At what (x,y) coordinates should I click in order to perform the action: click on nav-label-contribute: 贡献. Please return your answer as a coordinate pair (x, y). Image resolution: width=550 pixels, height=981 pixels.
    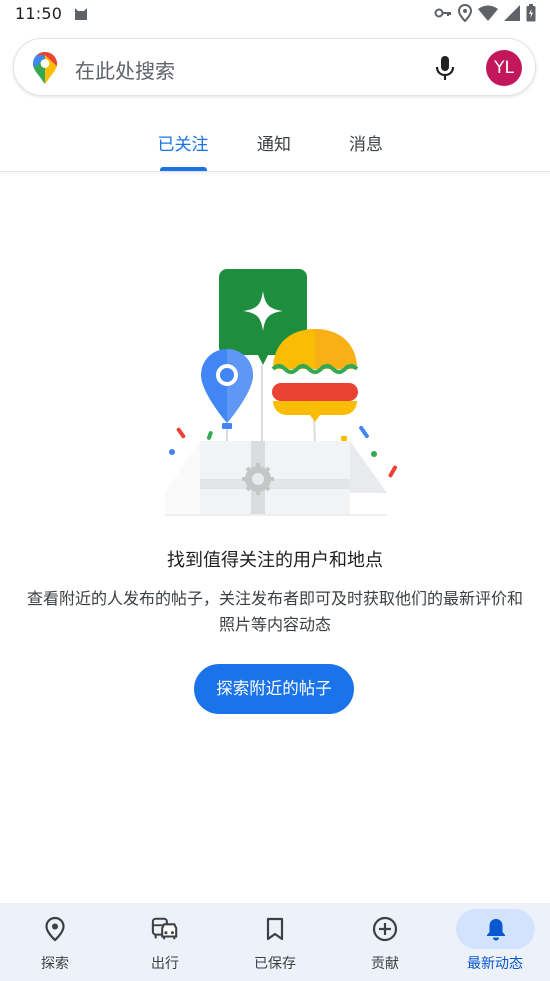
    Looking at the image, I should click on (385, 964).